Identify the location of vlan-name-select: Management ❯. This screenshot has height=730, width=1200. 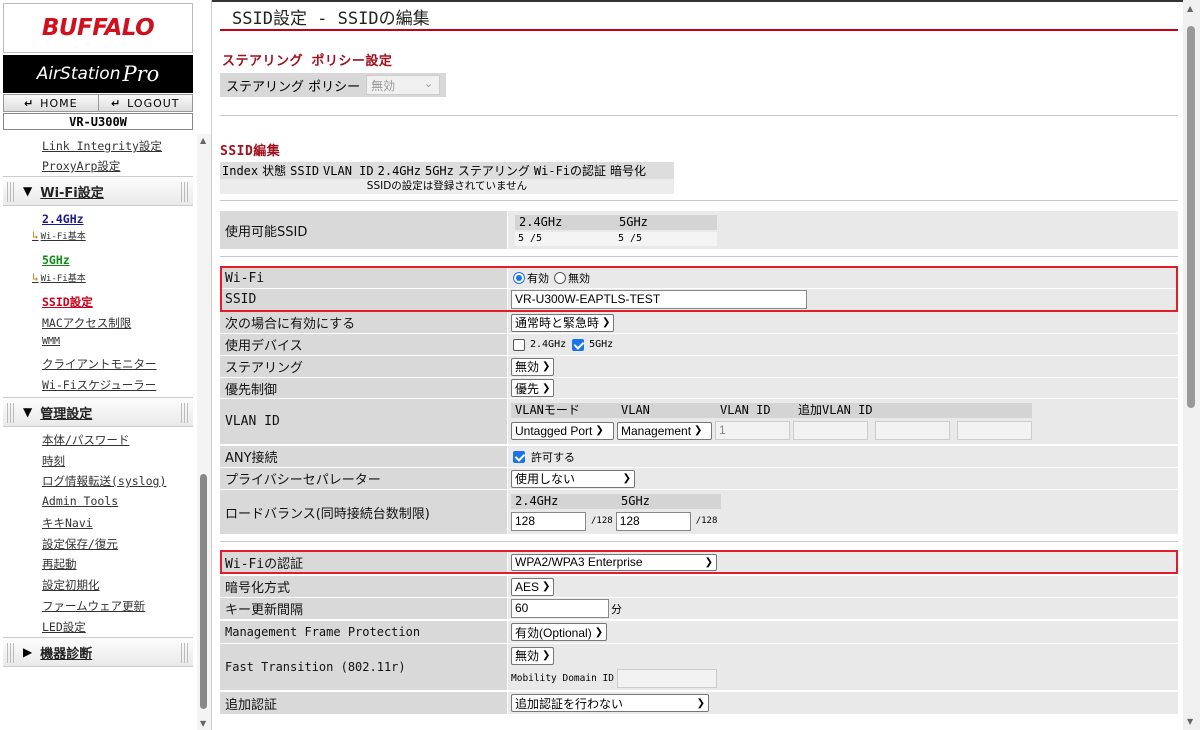
(664, 430).